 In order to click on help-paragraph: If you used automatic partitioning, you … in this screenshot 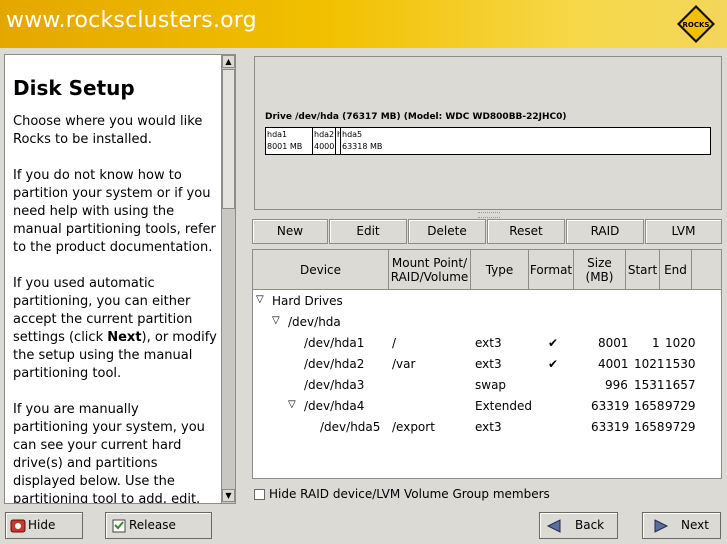, I will do `click(115, 328)`.